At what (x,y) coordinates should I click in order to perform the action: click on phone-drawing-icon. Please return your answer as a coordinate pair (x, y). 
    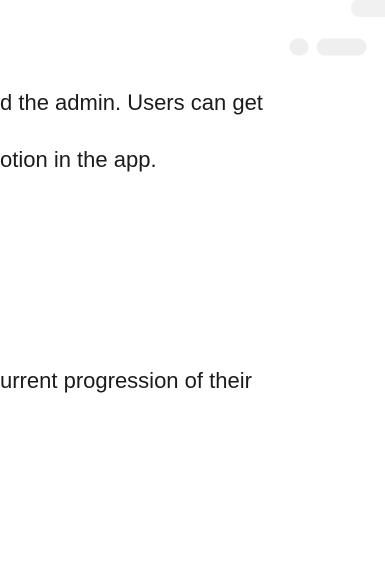
    Looking at the image, I should click on (328, 47).